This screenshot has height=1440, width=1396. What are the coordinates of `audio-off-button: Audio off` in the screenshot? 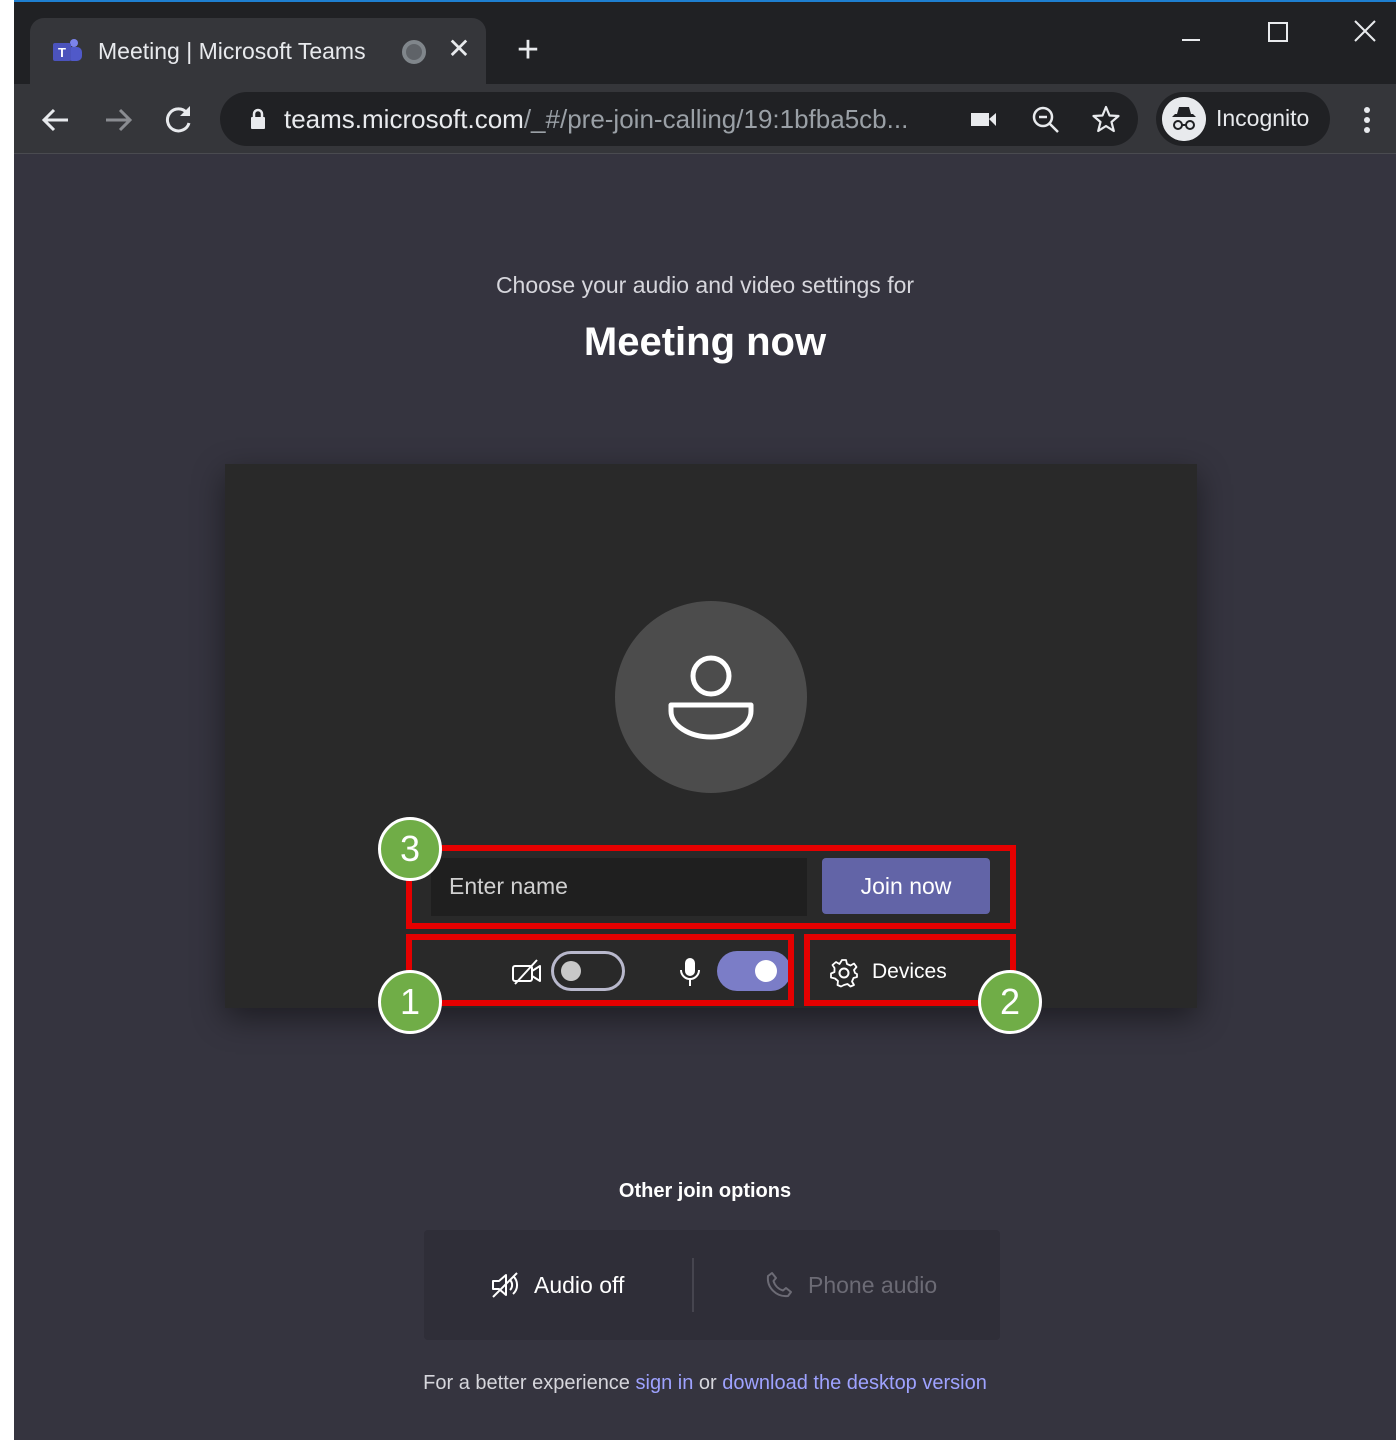 It's located at (557, 1285).